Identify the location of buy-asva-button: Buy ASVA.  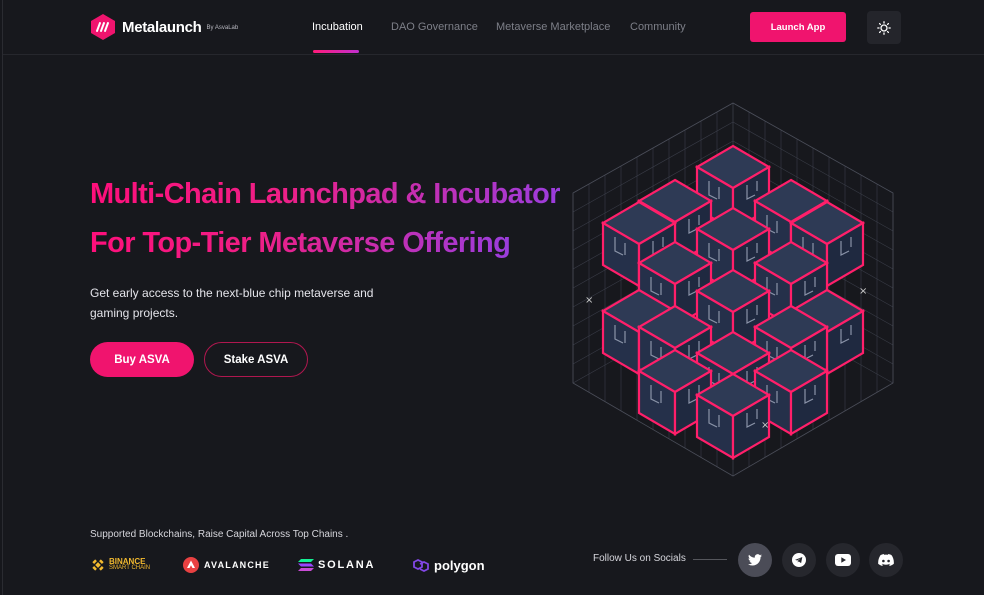
(142, 359).